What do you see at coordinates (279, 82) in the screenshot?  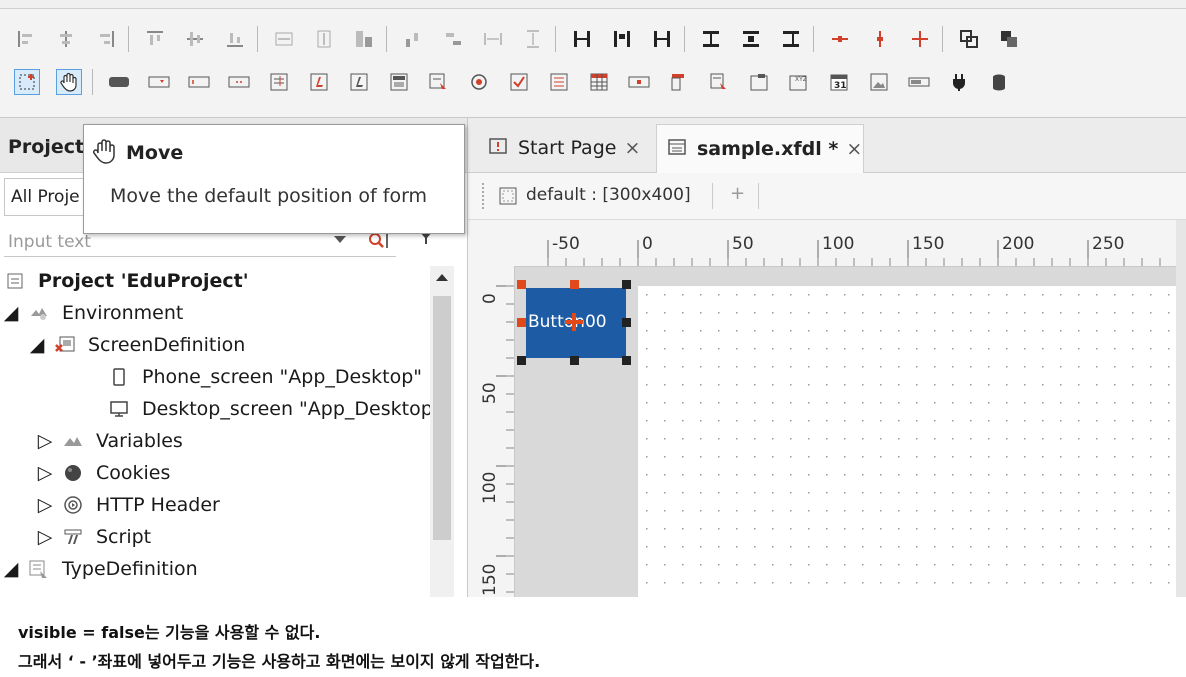 I see `textarea-comp-icon` at bounding box center [279, 82].